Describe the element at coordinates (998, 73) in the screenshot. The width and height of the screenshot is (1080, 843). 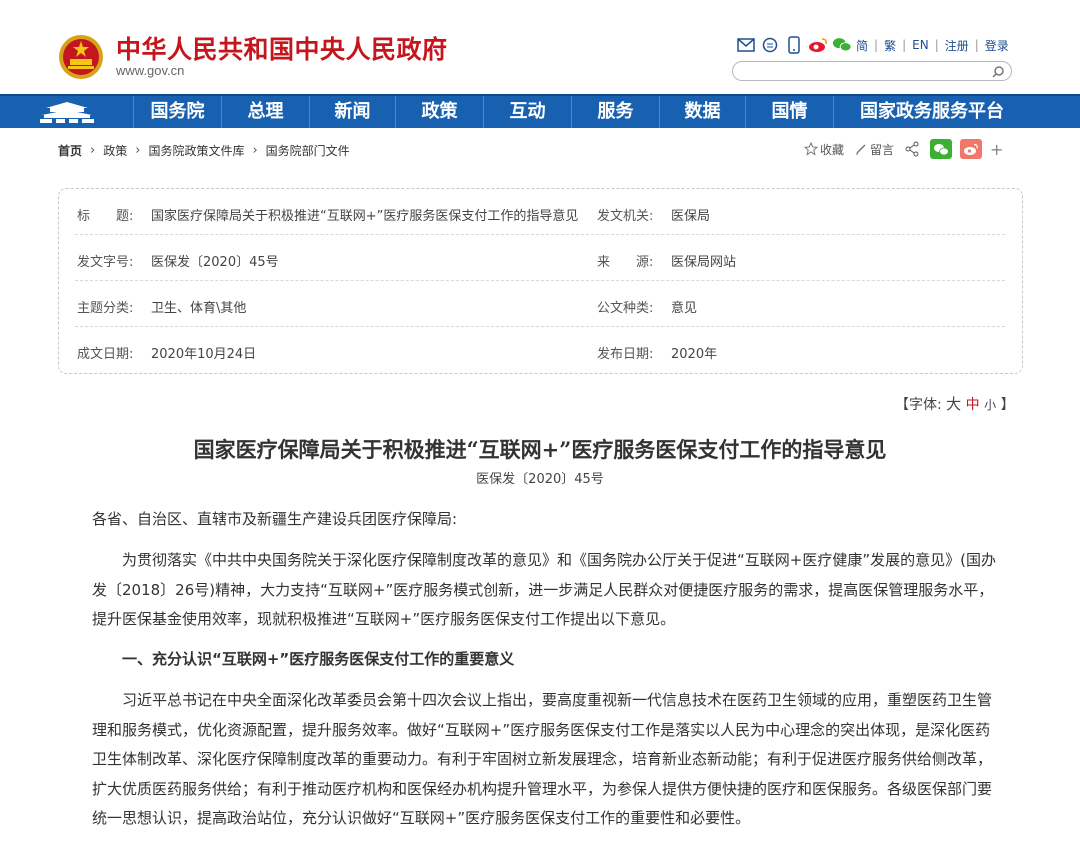
I see `search-icon` at that location.